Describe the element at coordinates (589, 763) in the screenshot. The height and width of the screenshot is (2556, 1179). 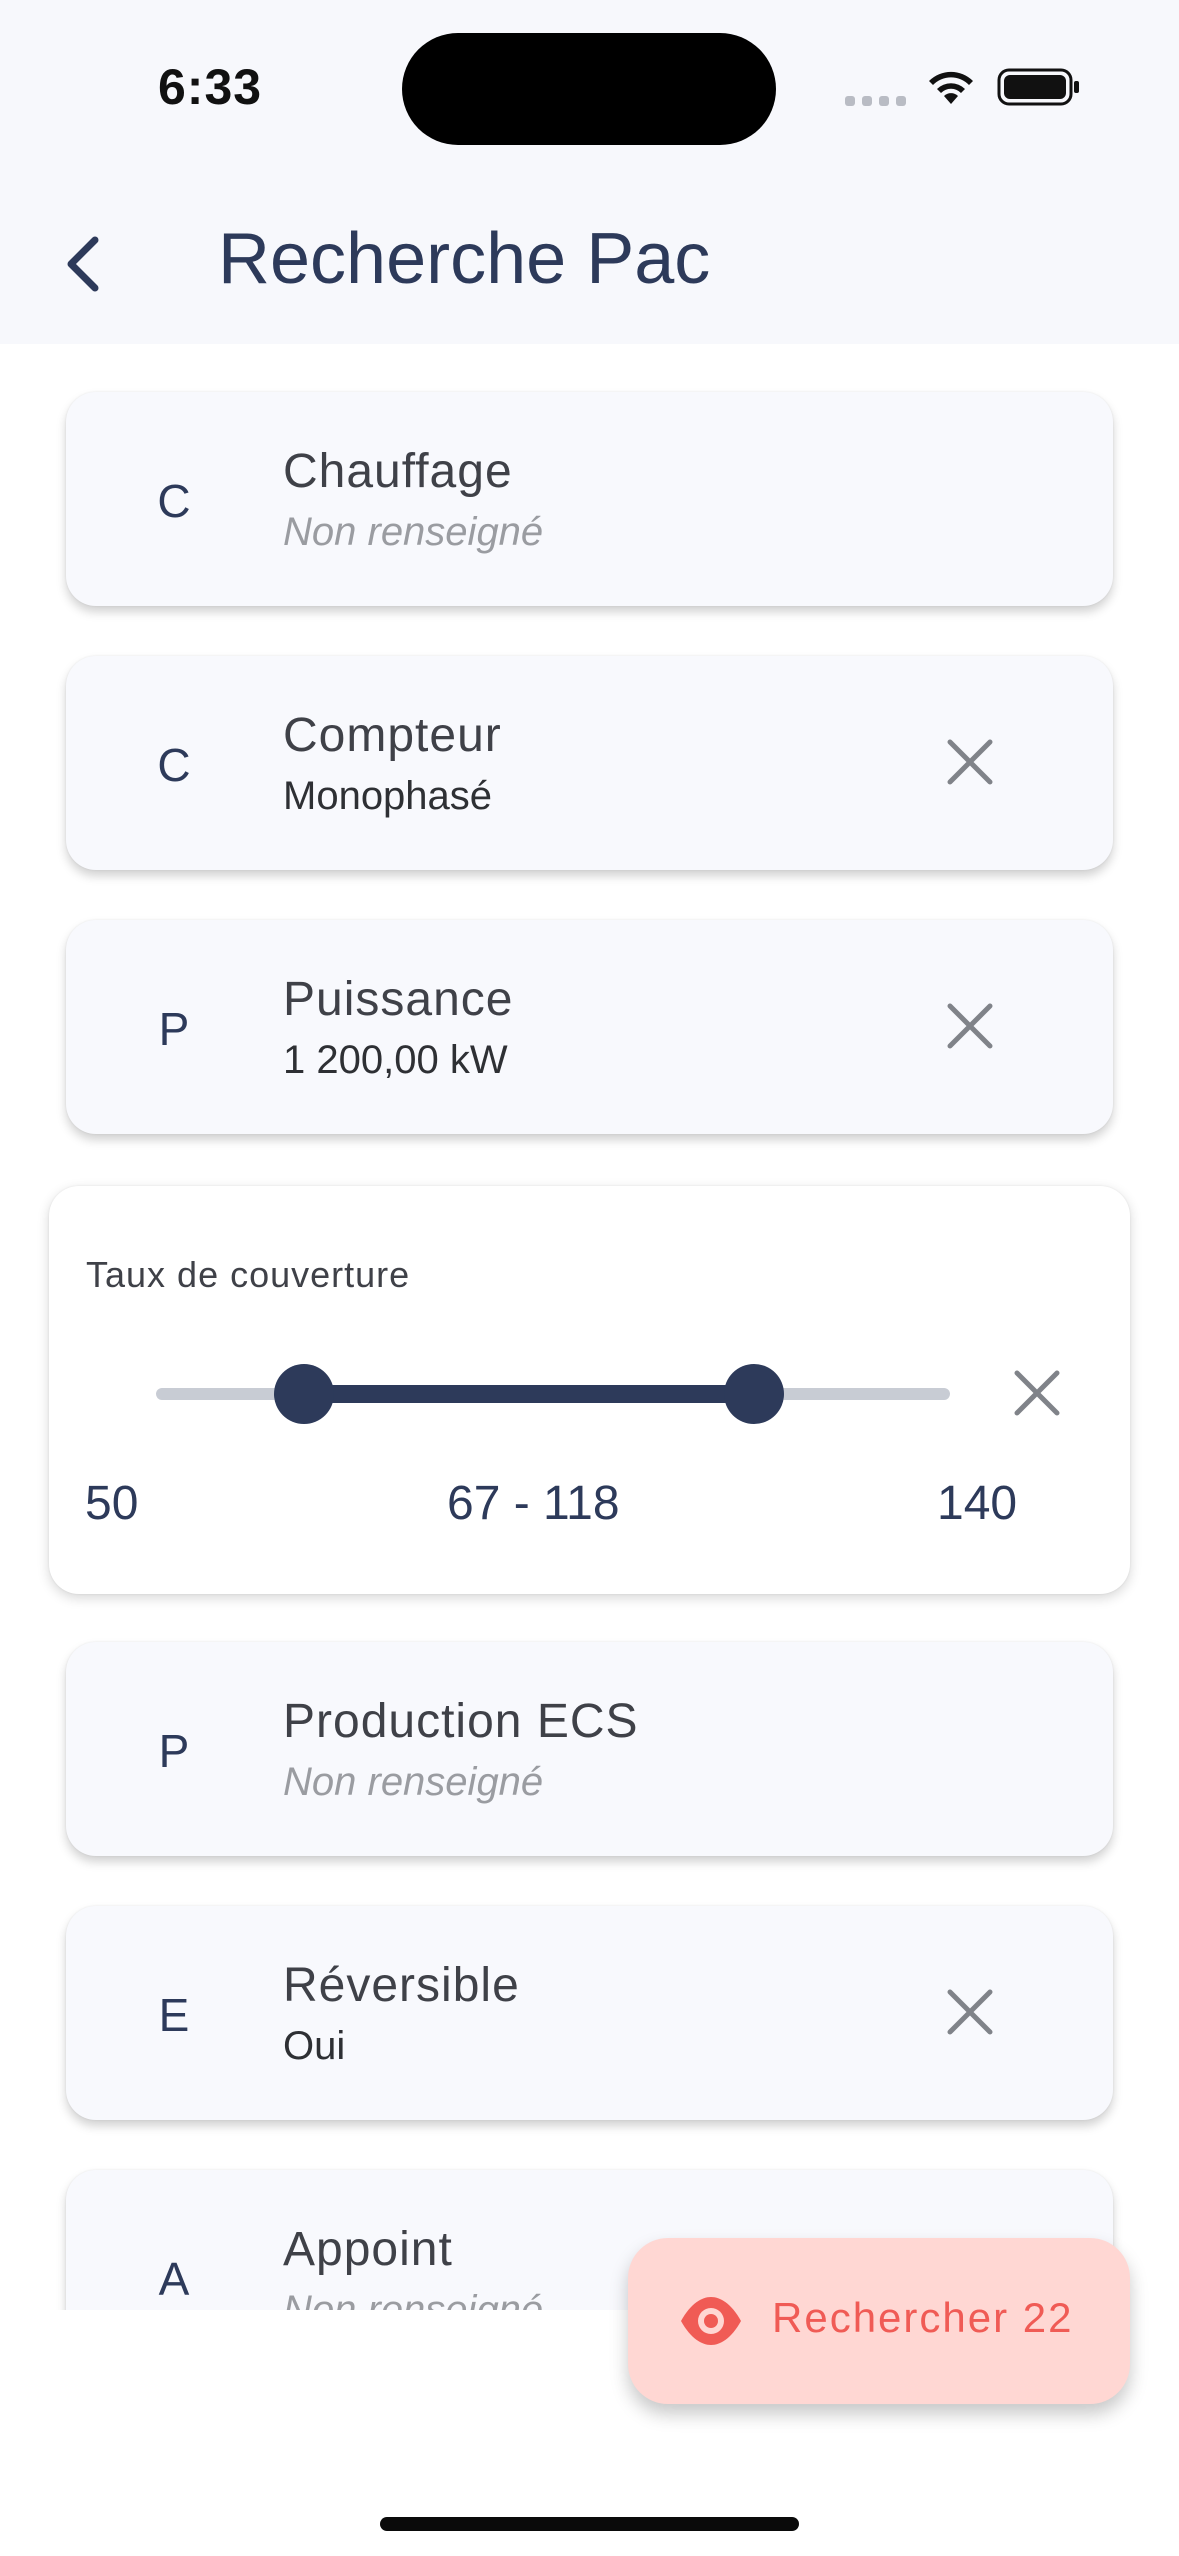
I see `filter-card-compteur: C Compteur Monophasé` at that location.